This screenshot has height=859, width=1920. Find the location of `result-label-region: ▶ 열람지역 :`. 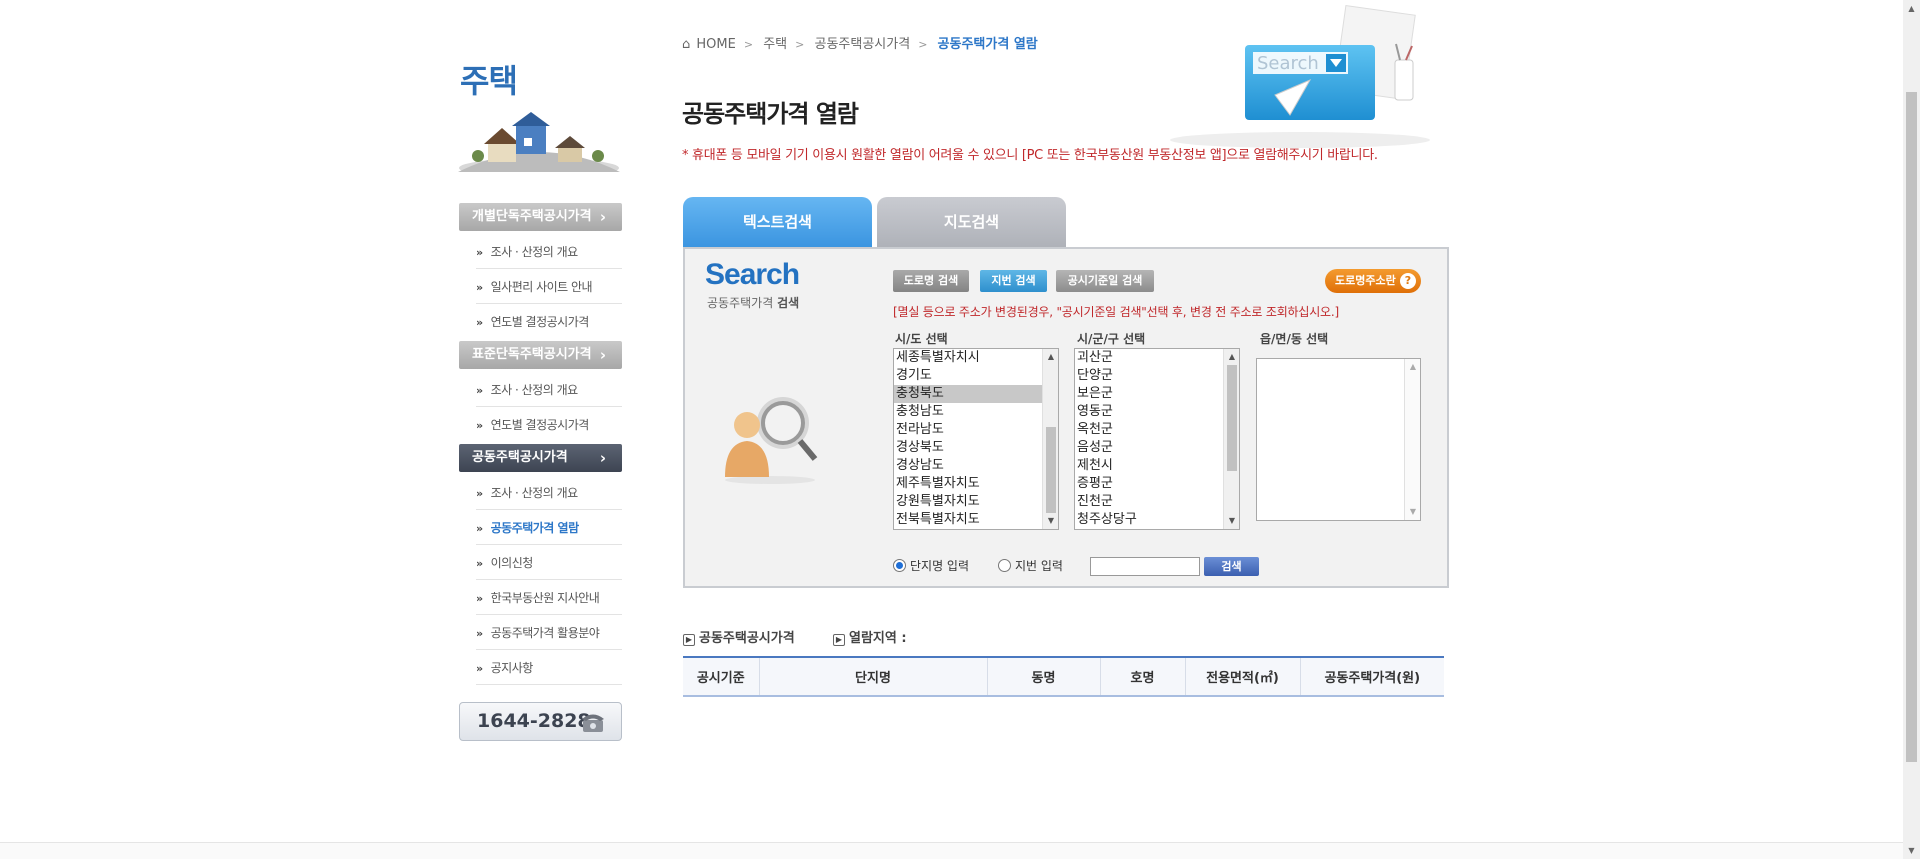

result-label-region: ▶ 열람지역 : is located at coordinates (870, 636).